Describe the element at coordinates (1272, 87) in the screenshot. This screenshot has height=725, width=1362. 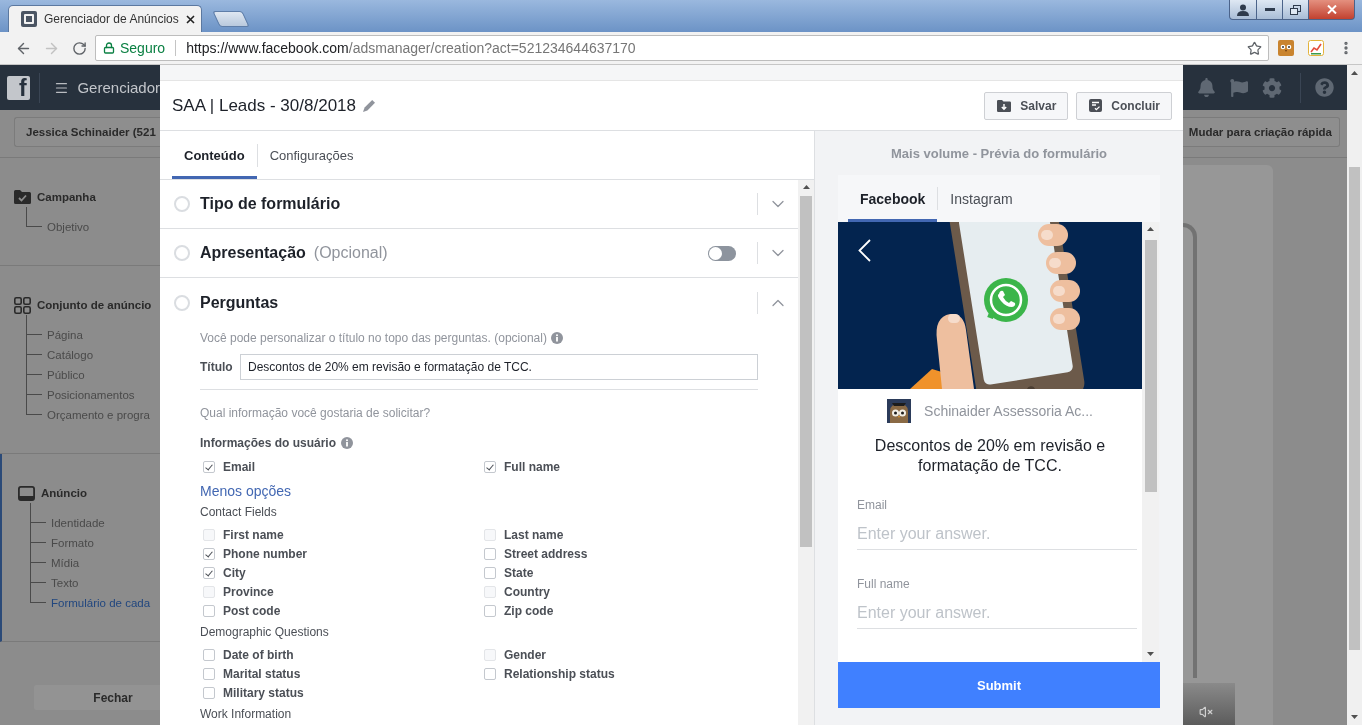
I see `settings-icon` at that location.